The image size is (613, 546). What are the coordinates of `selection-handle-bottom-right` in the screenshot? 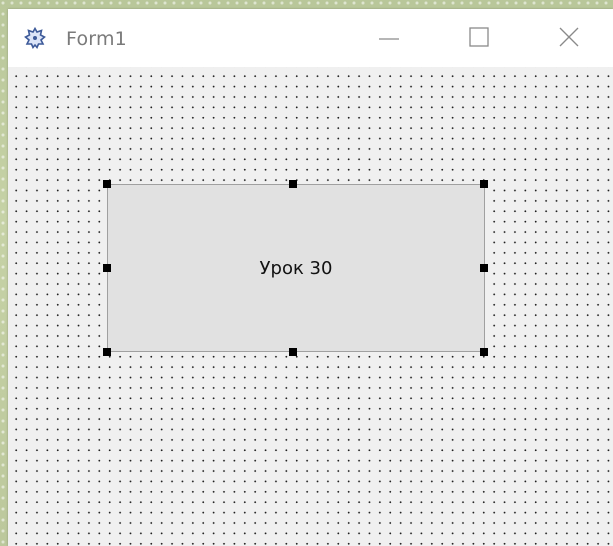 It's located at (484, 352).